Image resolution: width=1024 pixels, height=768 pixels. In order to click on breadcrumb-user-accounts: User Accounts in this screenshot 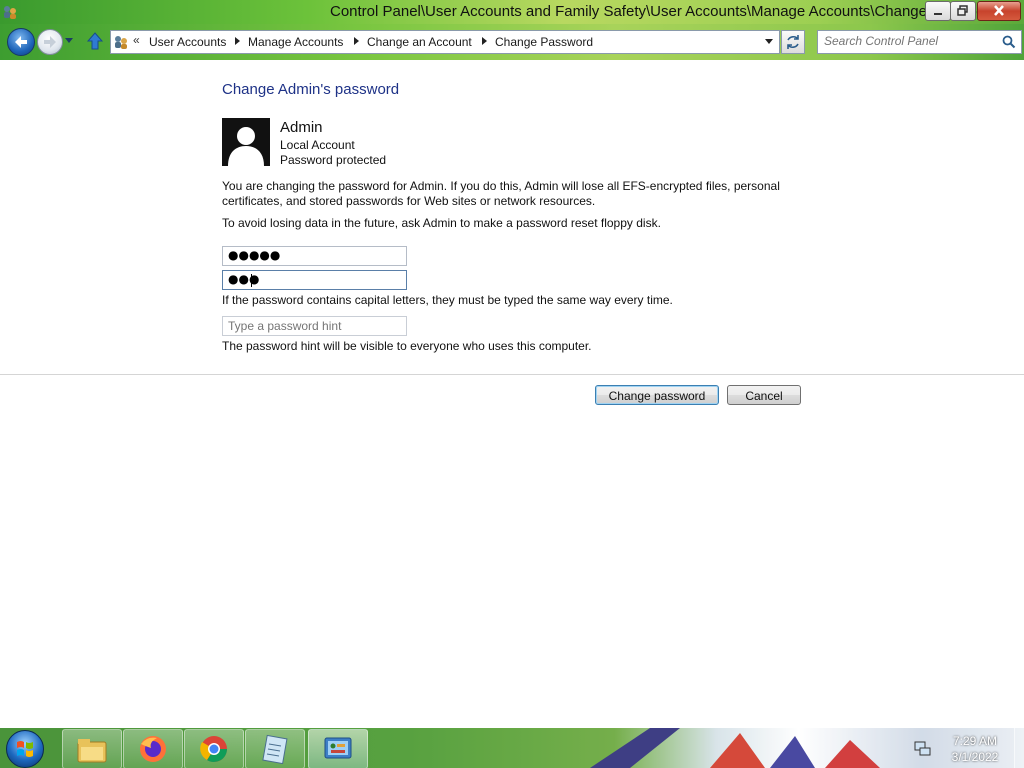, I will do `click(187, 42)`.